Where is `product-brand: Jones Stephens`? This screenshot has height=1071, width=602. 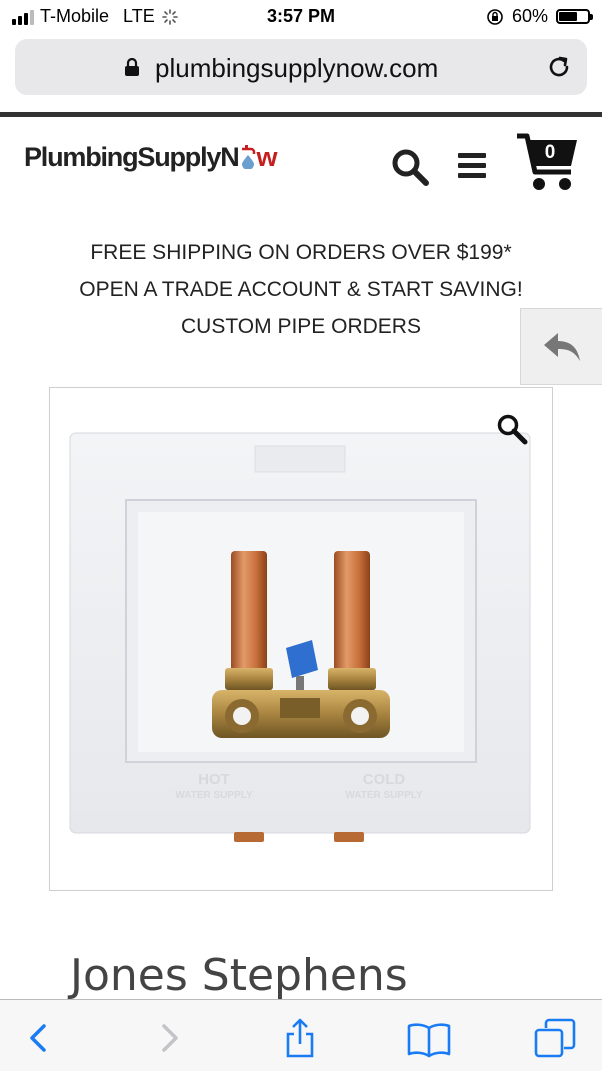 product-brand: Jones Stephens is located at coordinates (239, 975).